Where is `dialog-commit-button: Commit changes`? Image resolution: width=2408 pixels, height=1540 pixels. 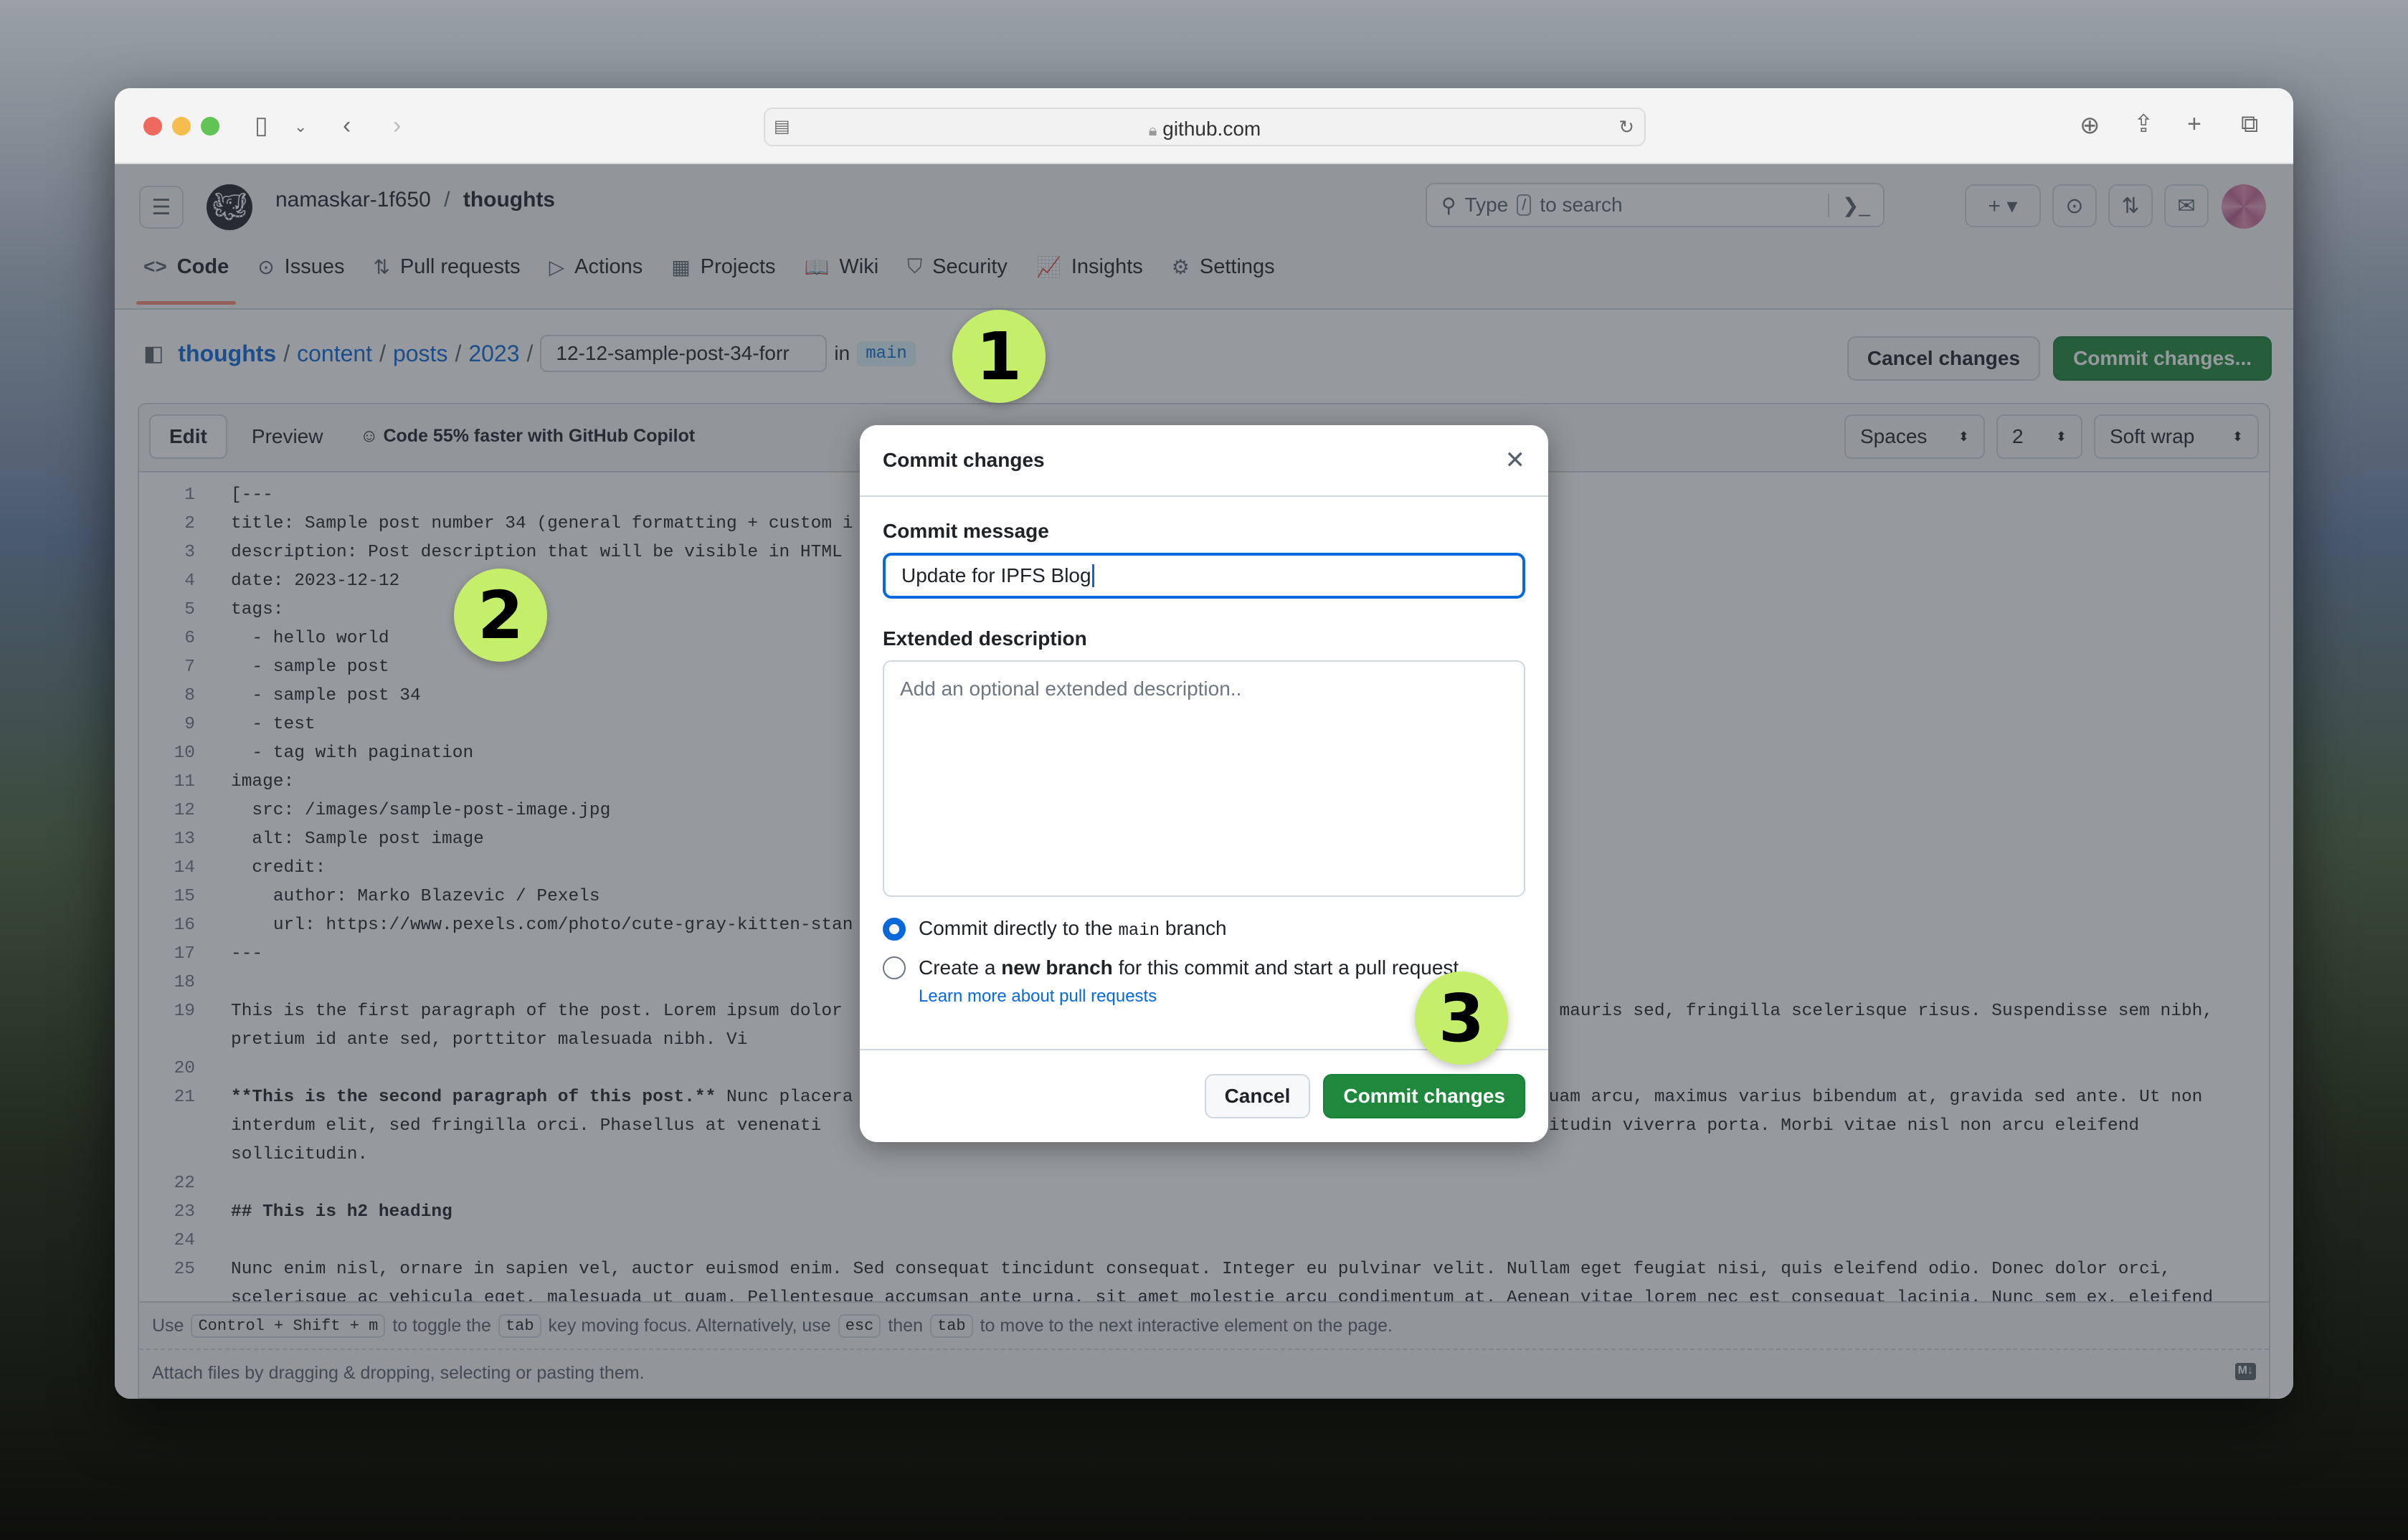
dialog-commit-button: Commit changes is located at coordinates (1424, 1096).